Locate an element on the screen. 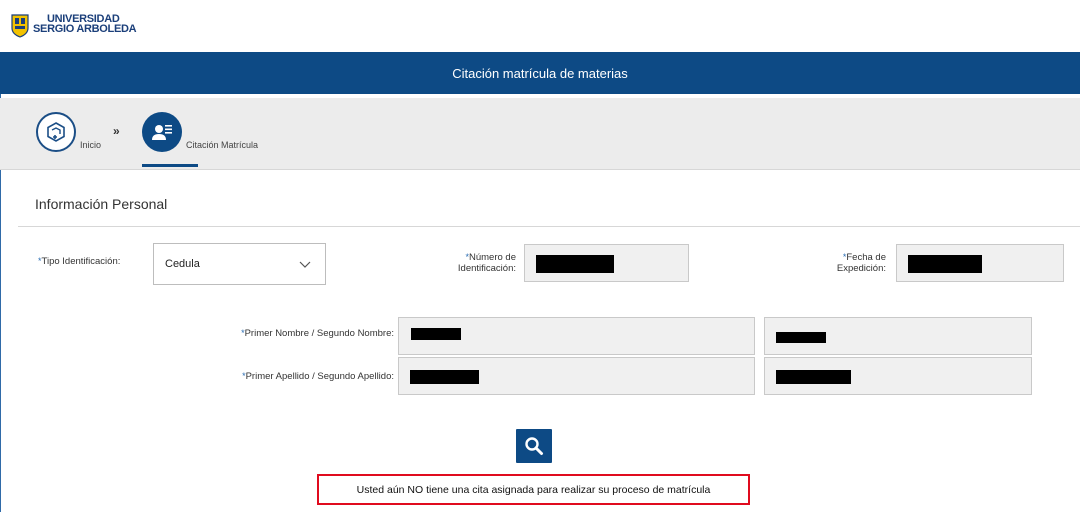 The image size is (1080, 512). apellidos-label: *Primer Apellido / Segundo Apellido: is located at coordinates (287, 376).